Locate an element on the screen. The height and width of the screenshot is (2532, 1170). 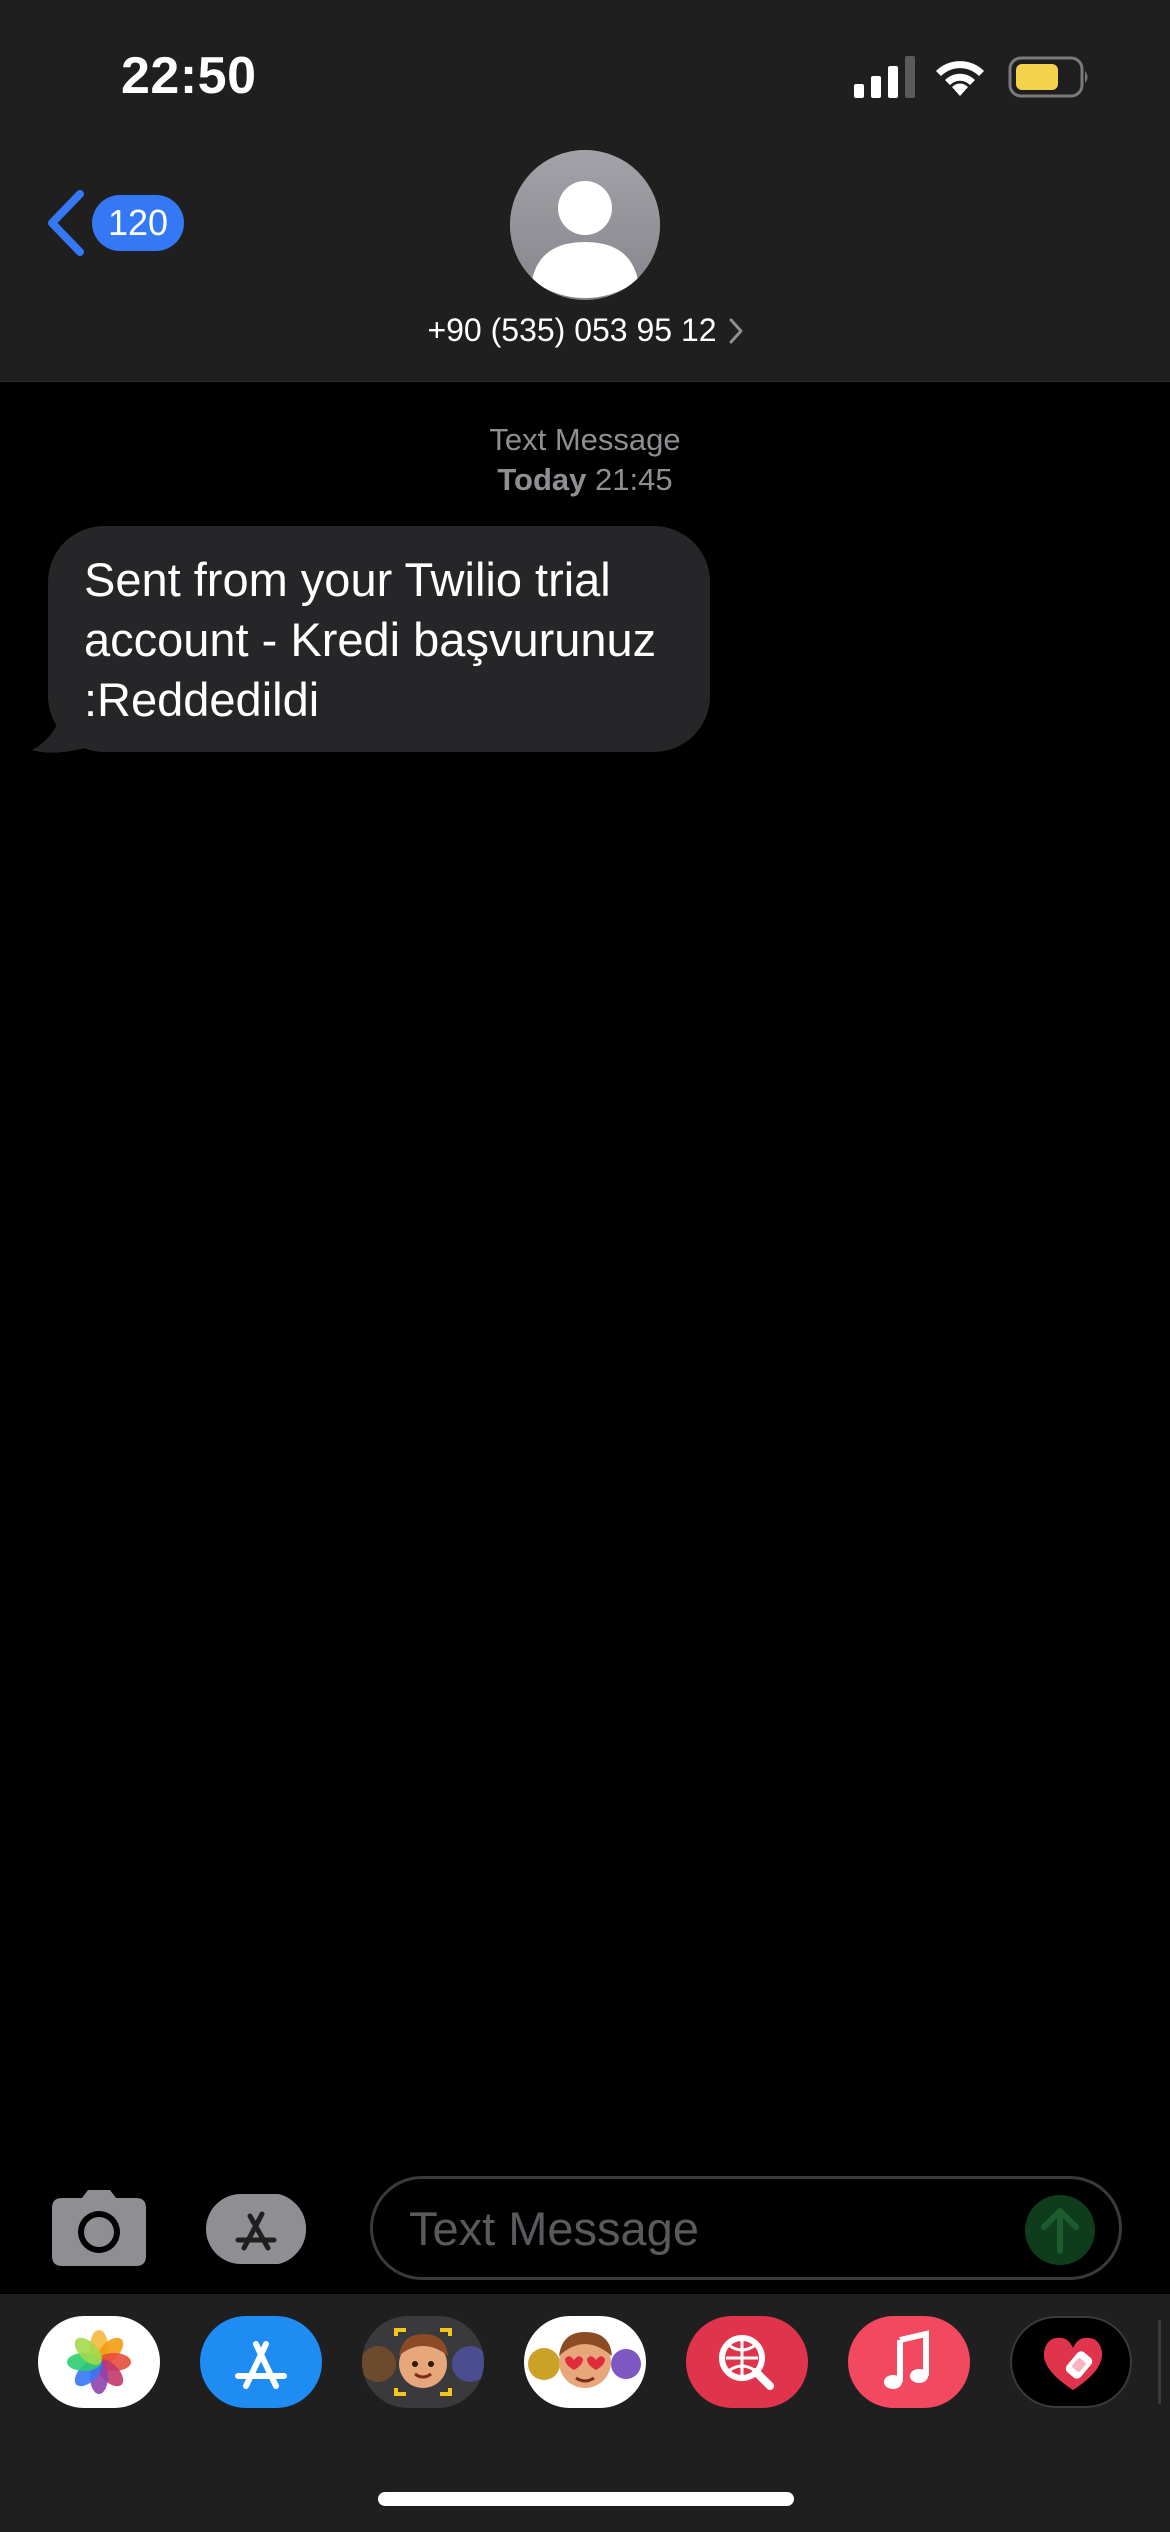
back-button: 120 is located at coordinates (114, 223).